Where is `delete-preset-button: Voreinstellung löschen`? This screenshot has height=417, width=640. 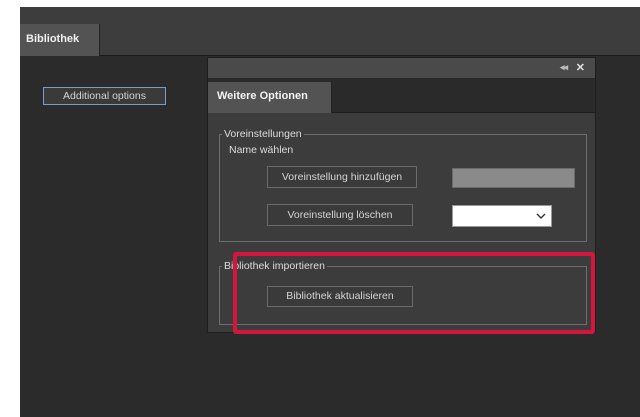 delete-preset-button: Voreinstellung löschen is located at coordinates (340, 215).